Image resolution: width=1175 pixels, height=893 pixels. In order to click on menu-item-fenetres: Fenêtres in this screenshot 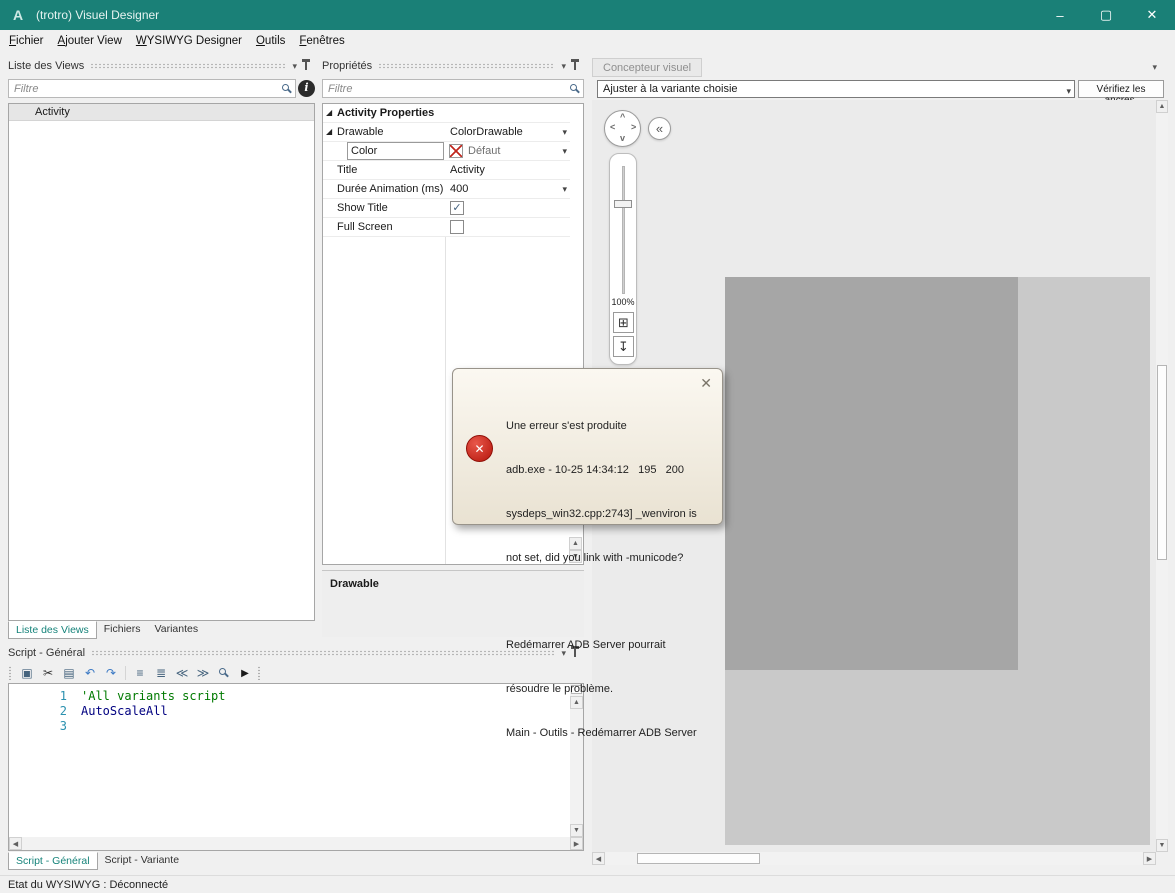, I will do `click(321, 41)`.